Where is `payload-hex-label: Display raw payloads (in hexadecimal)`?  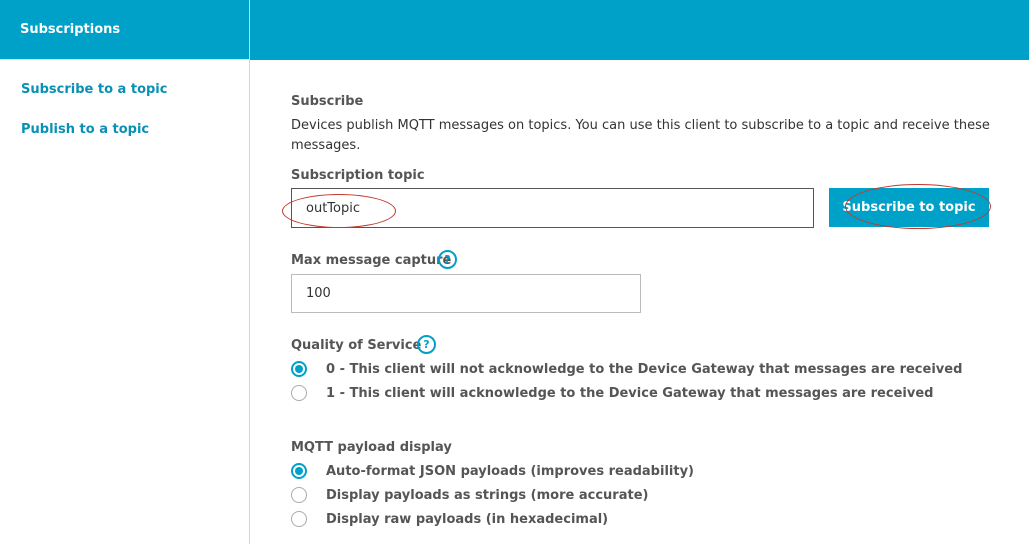
payload-hex-label: Display raw payloads (in hexadecimal) is located at coordinates (467, 519).